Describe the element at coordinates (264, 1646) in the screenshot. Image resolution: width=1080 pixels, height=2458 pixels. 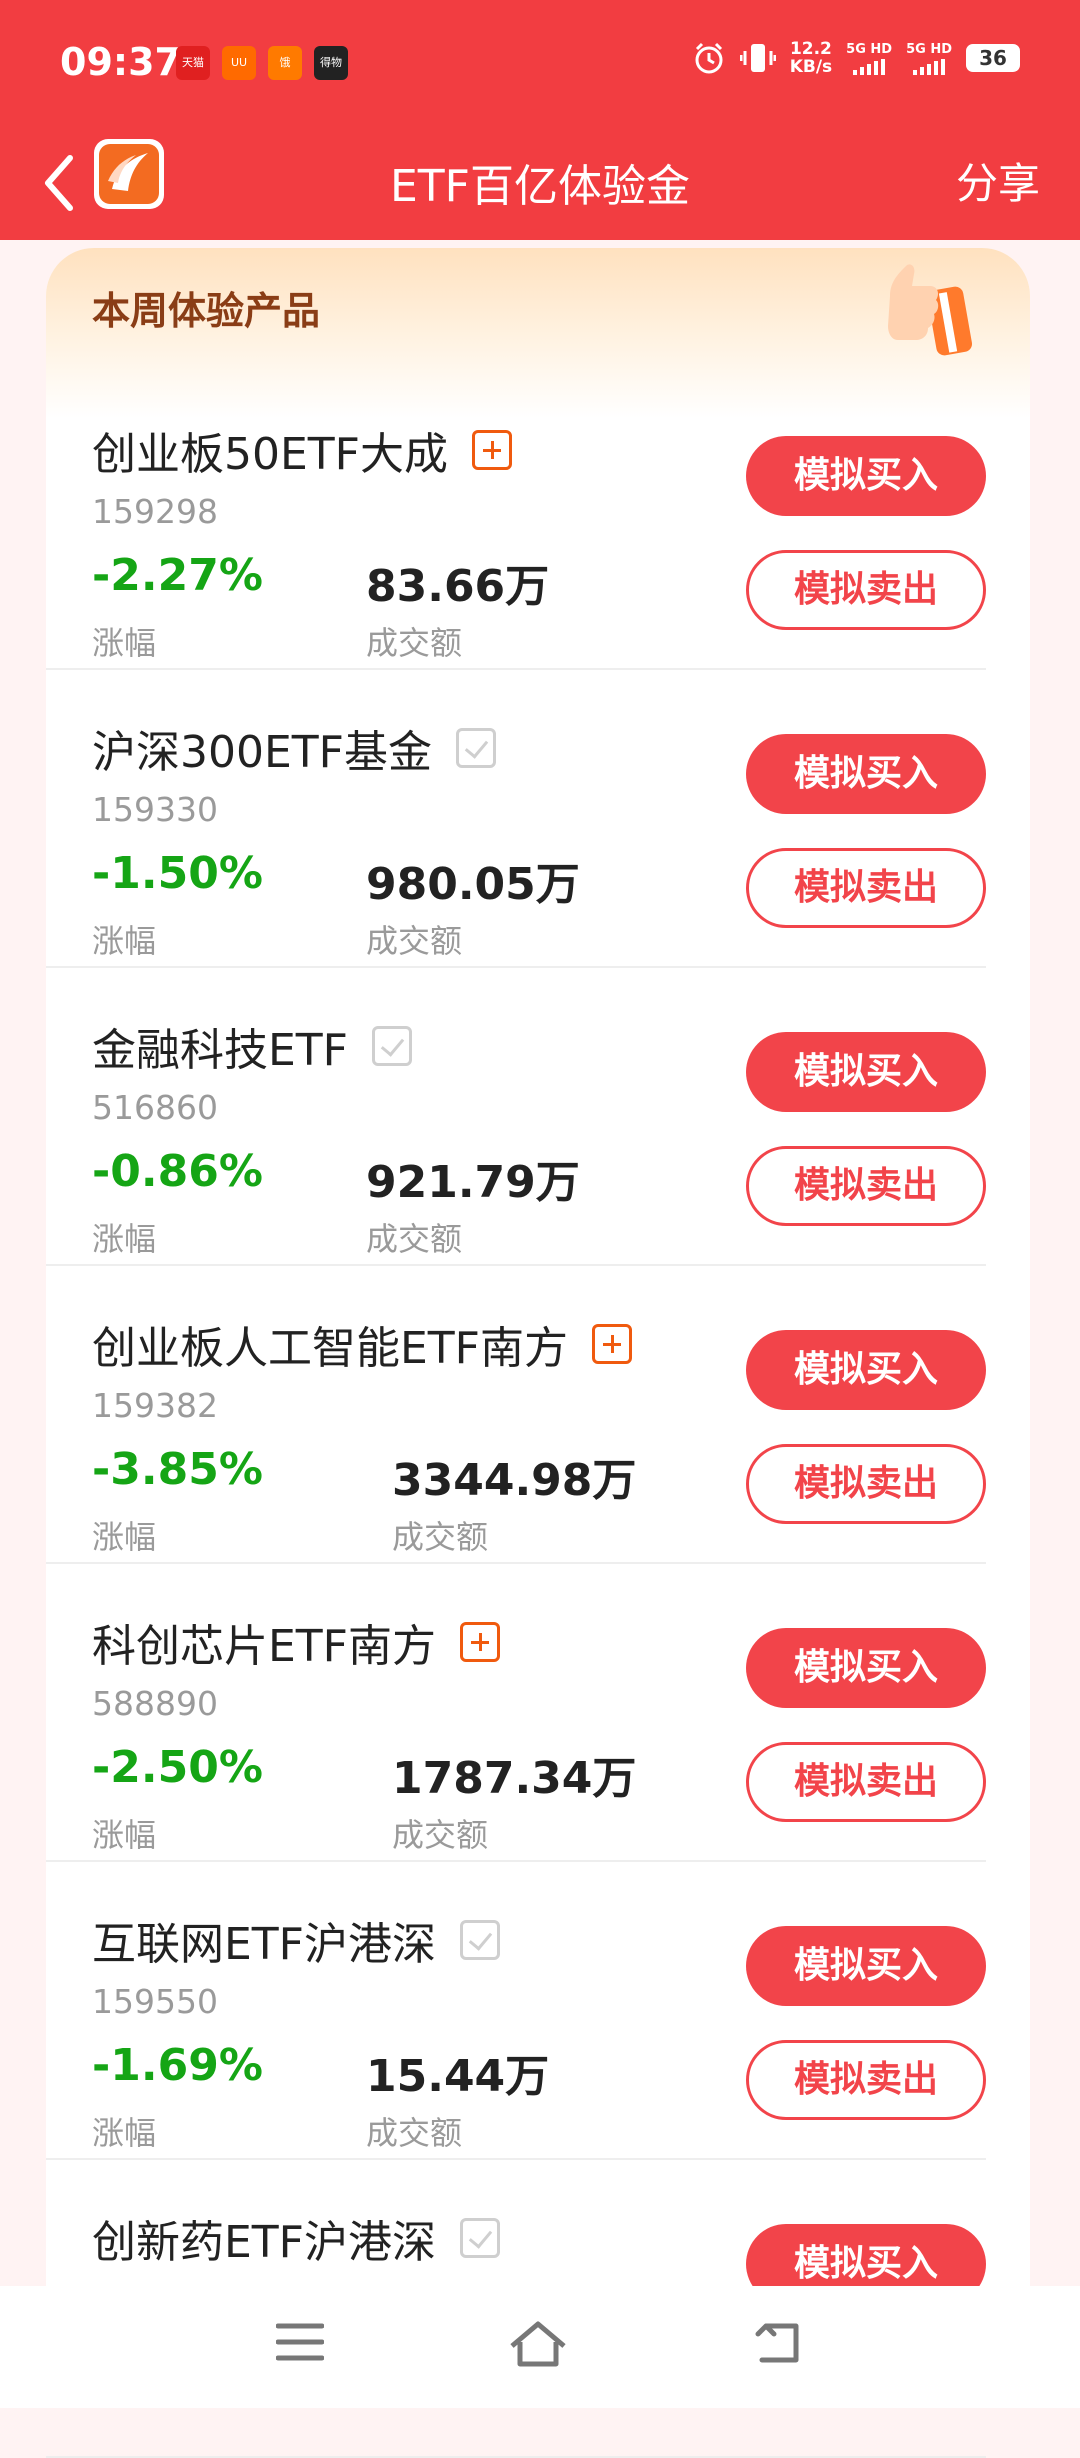
I see `product-name-text: 科创芯片ETF南方` at that location.